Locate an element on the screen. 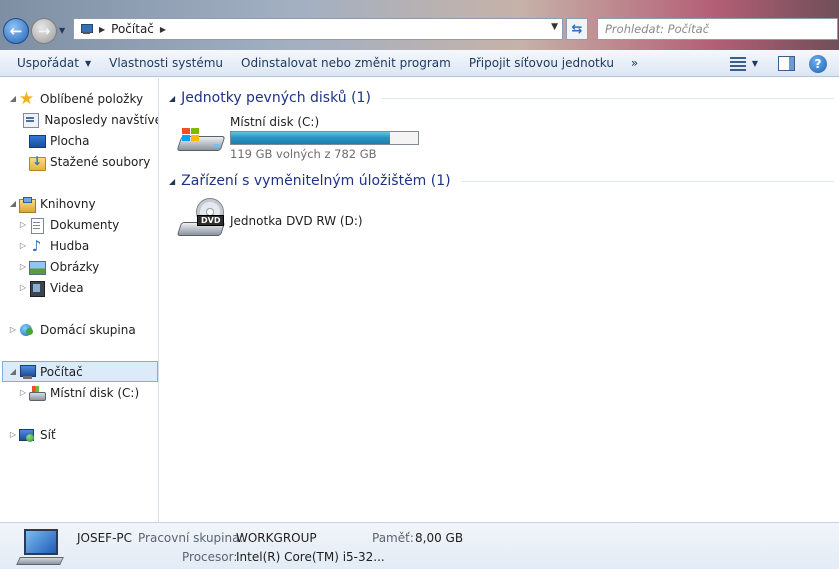  computer-large-icon is located at coordinates (40, 548).